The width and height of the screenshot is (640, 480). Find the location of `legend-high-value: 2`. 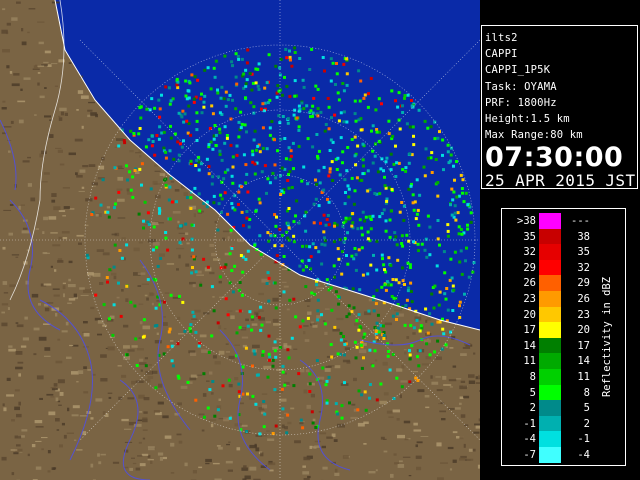

legend-high-value: 2 is located at coordinates (586, 423).